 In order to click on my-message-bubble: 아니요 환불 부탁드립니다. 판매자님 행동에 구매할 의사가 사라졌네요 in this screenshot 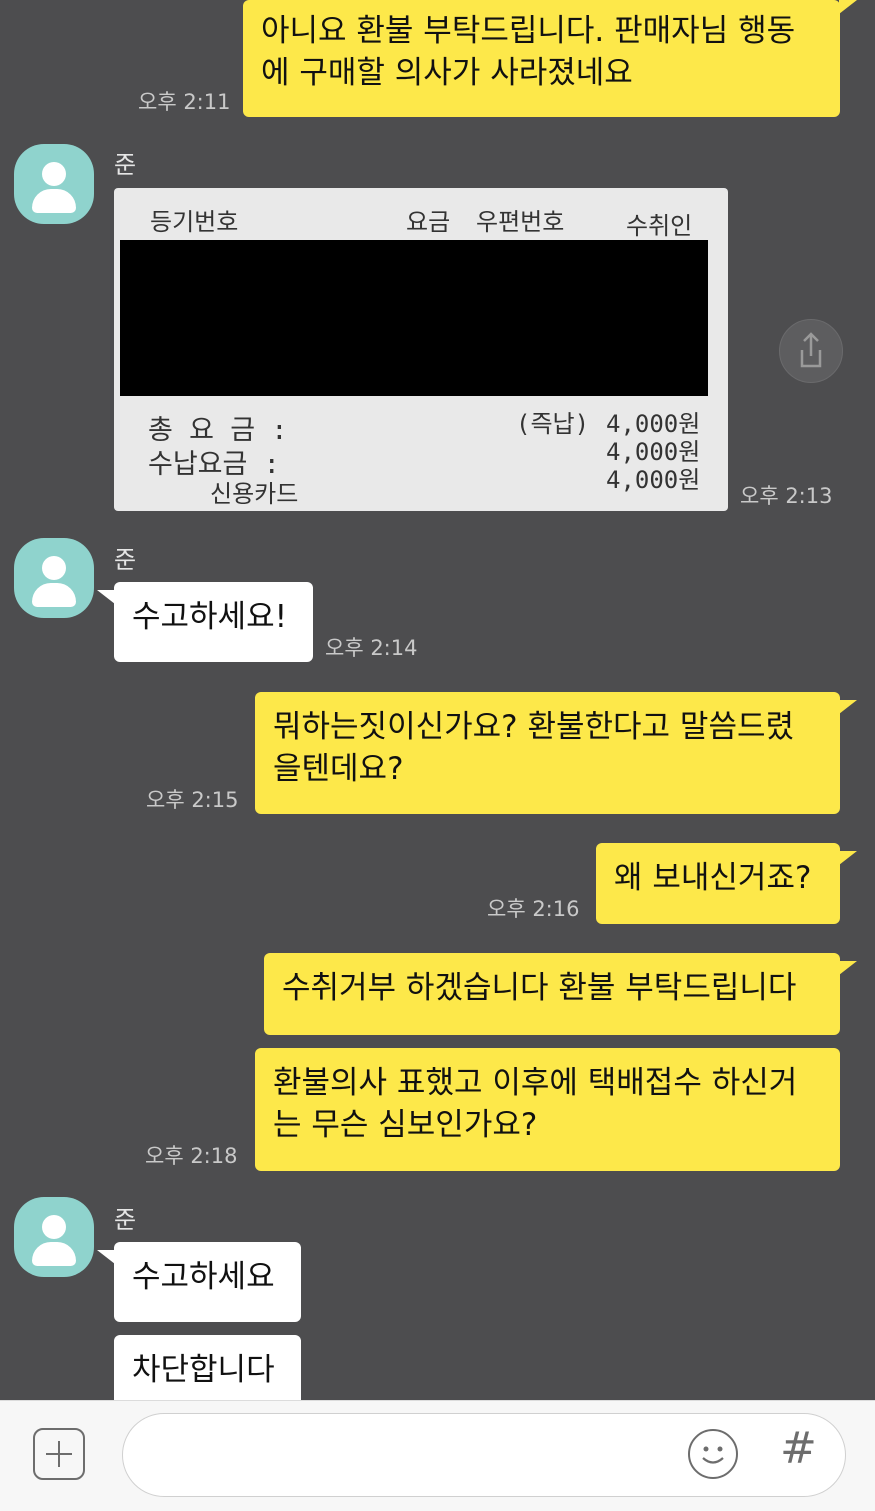, I will do `click(541, 58)`.